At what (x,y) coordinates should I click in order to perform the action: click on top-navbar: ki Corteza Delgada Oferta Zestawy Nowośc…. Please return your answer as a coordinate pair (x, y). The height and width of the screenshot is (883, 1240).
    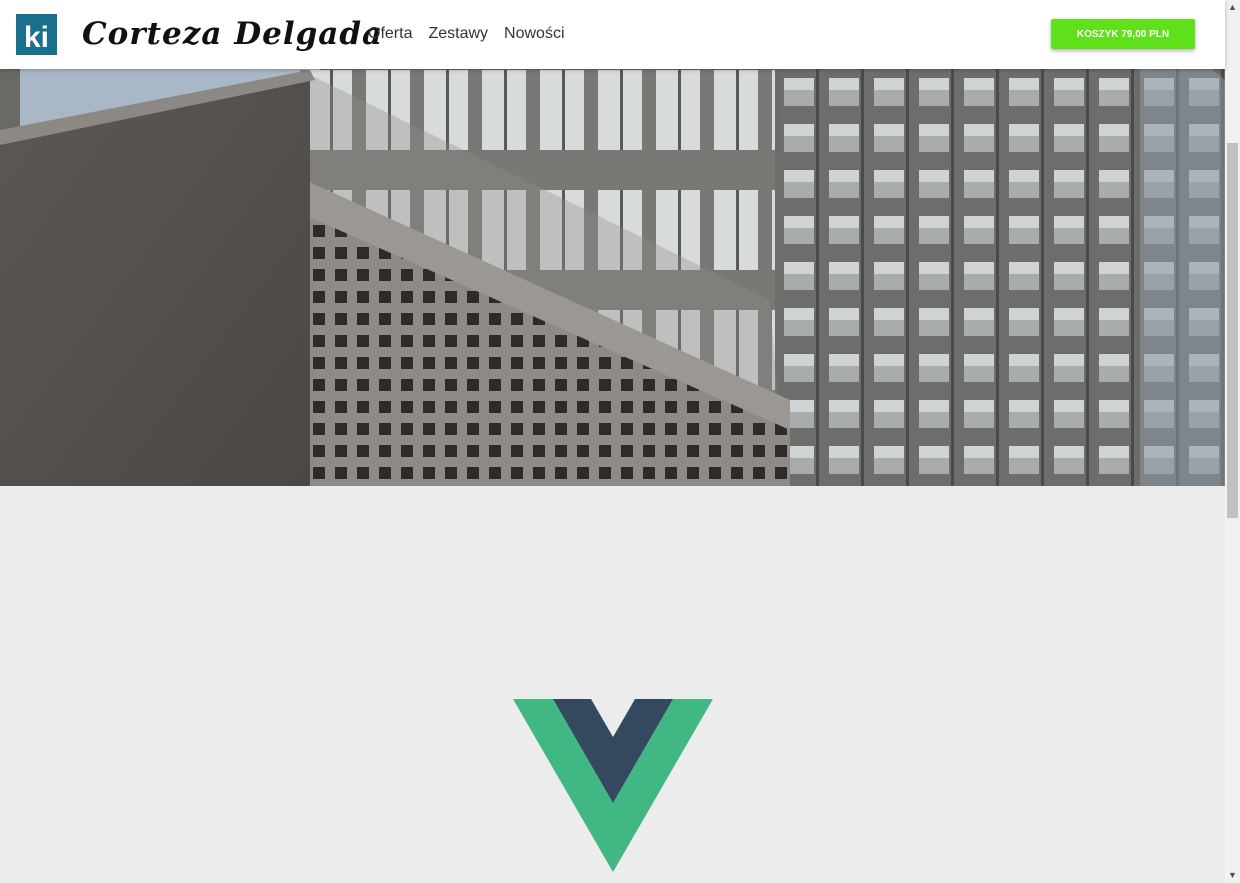
    Looking at the image, I should click on (612, 34).